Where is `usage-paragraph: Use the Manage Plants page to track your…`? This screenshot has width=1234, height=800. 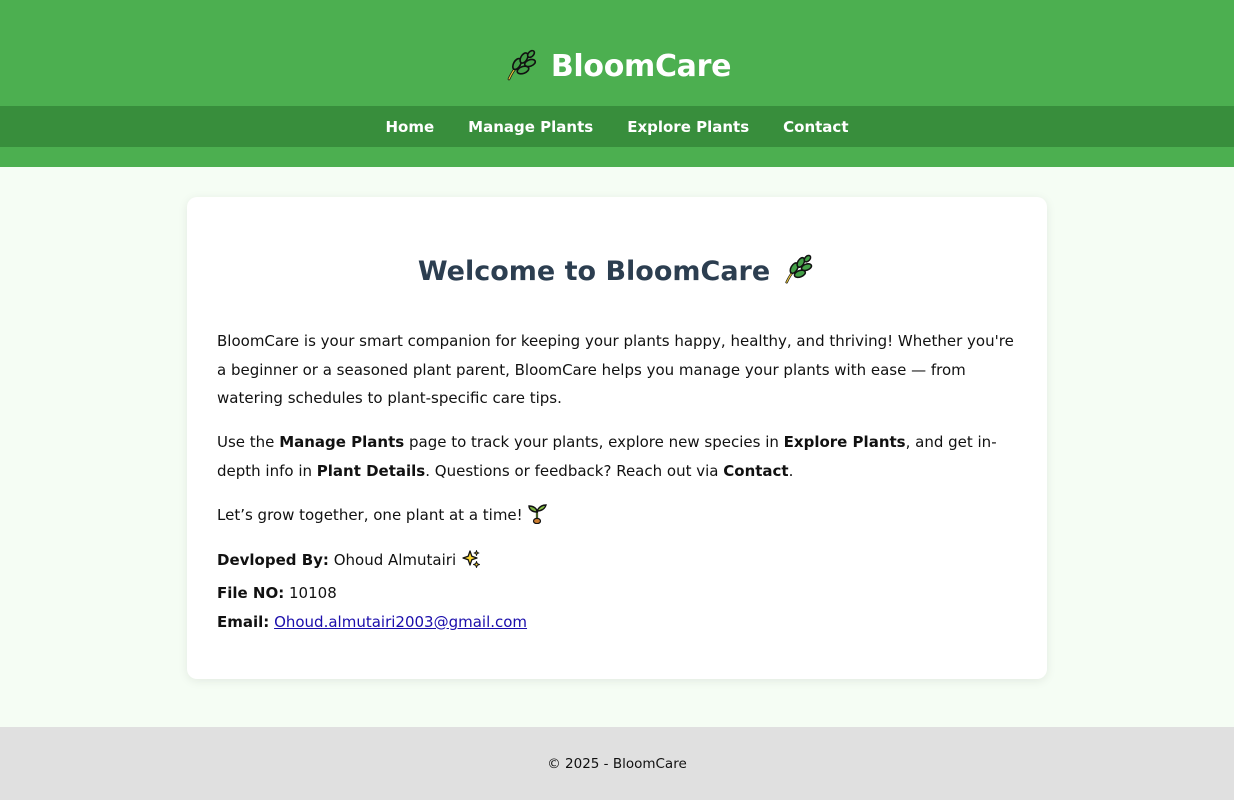 usage-paragraph: Use the Manage Plants page to track your… is located at coordinates (617, 456).